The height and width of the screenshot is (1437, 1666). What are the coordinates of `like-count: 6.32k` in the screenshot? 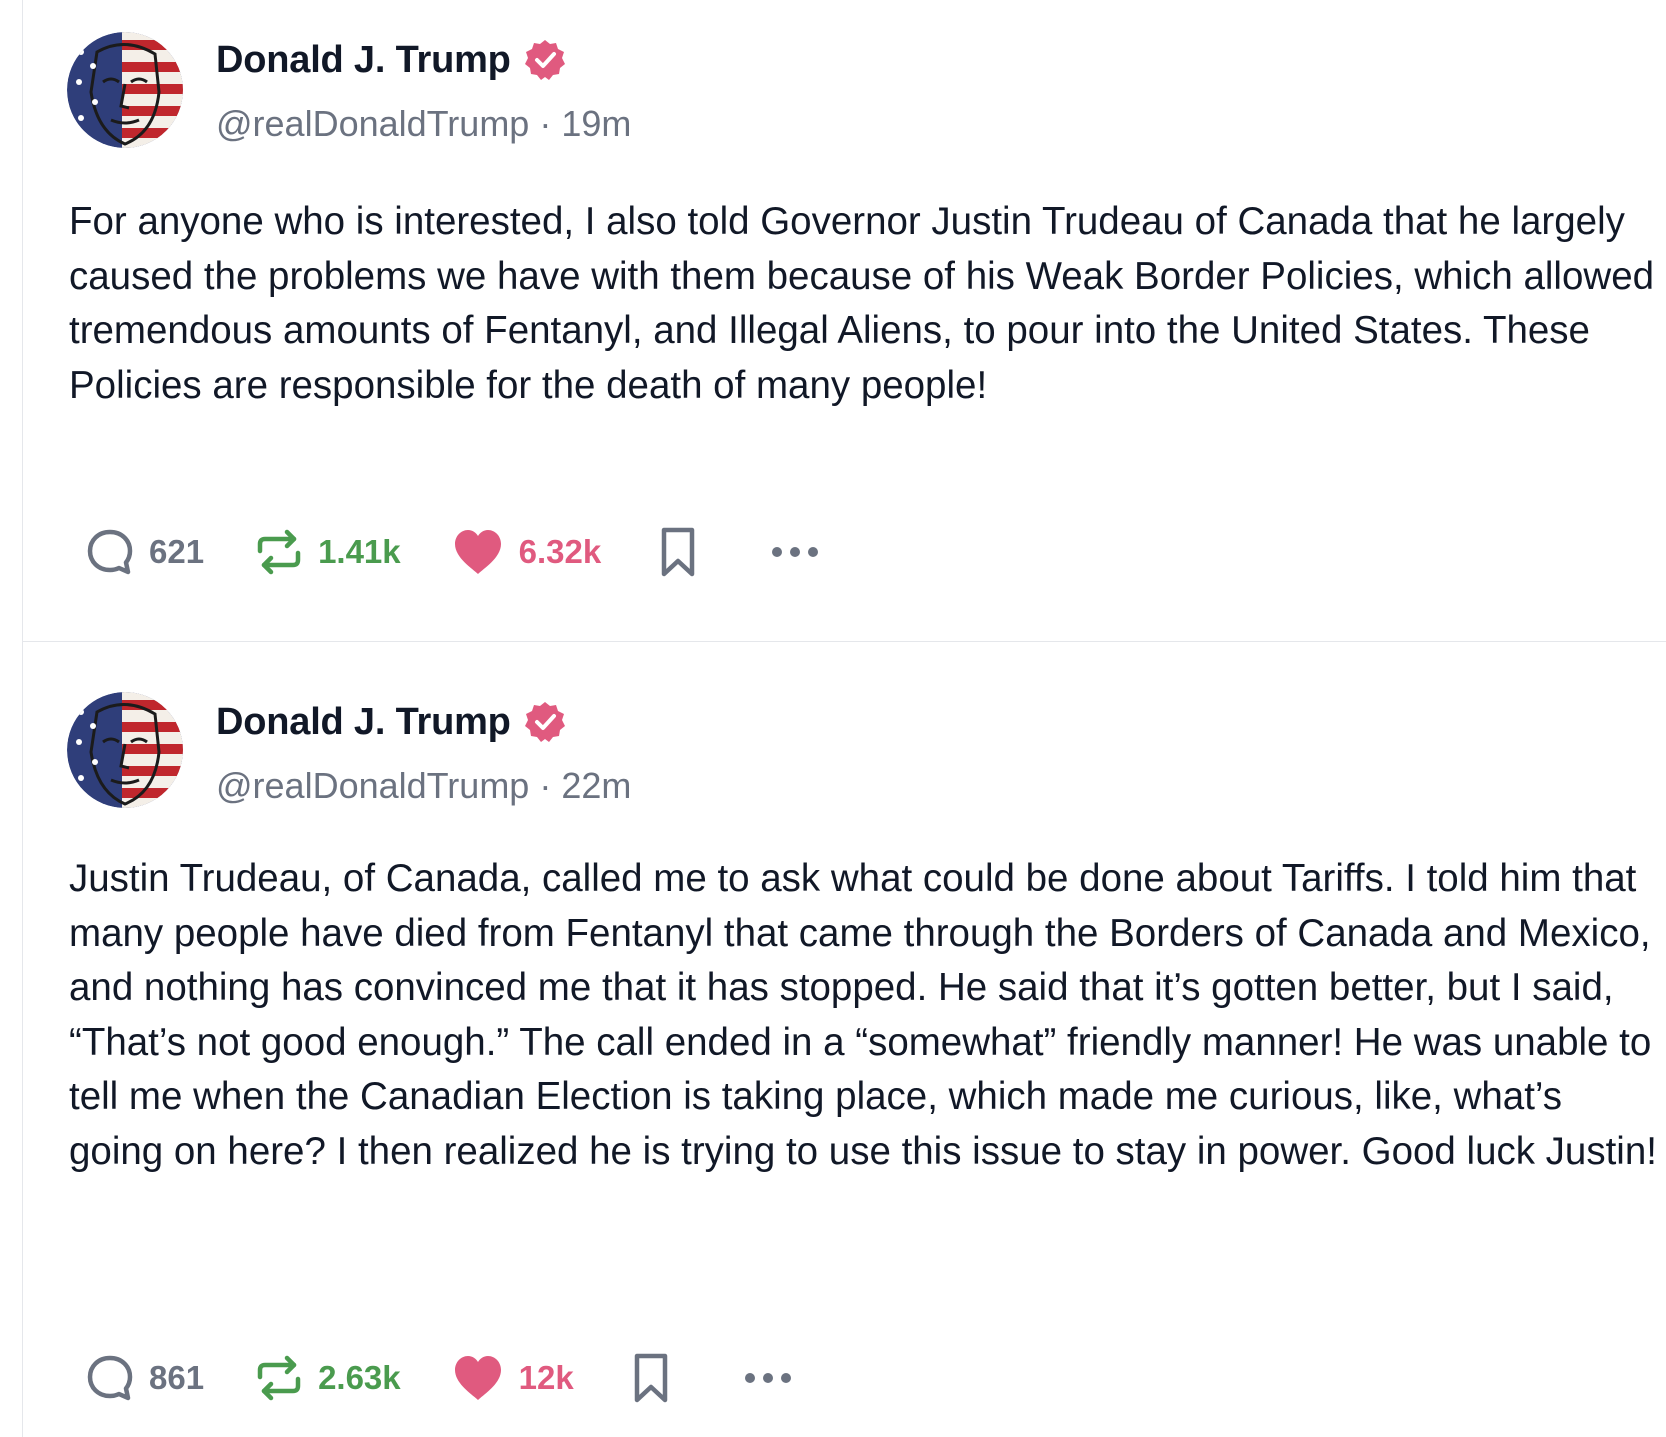 It's located at (560, 551).